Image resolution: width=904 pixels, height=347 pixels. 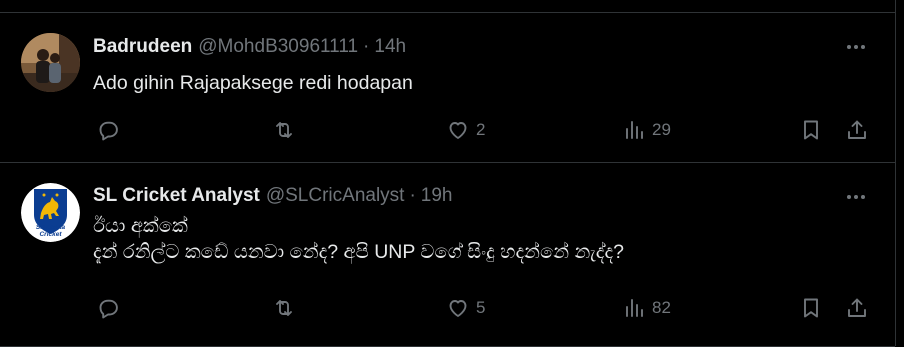 I want to click on like-count: 2, so click(x=481, y=129).